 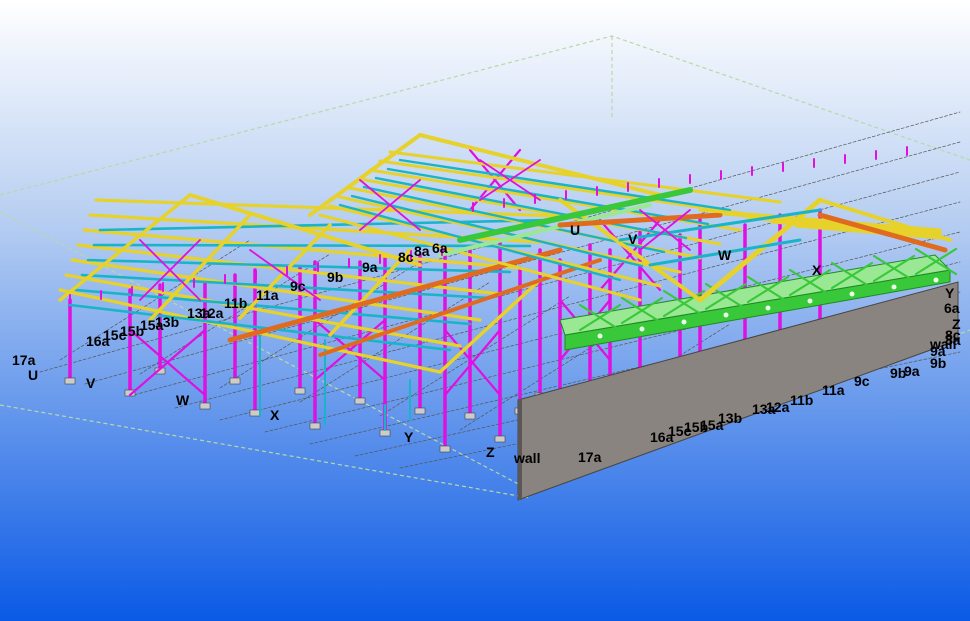 I want to click on grid-label-left: 11b, so click(x=235, y=303).